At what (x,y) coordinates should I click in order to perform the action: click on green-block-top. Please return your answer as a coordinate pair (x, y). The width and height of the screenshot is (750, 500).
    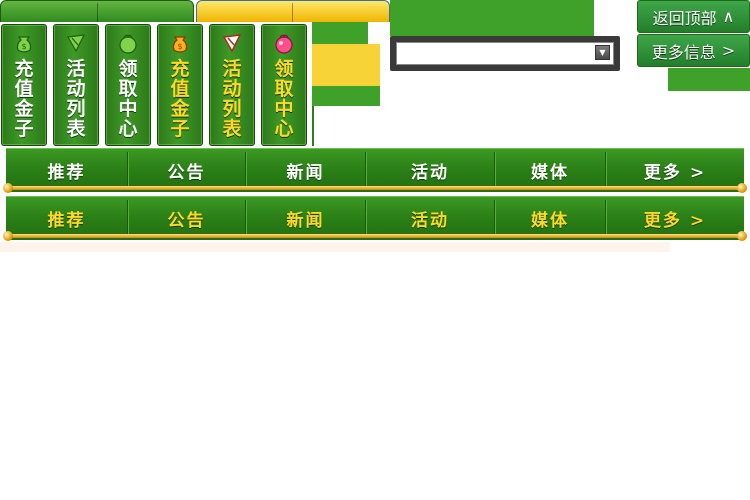
    Looking at the image, I should click on (492, 18).